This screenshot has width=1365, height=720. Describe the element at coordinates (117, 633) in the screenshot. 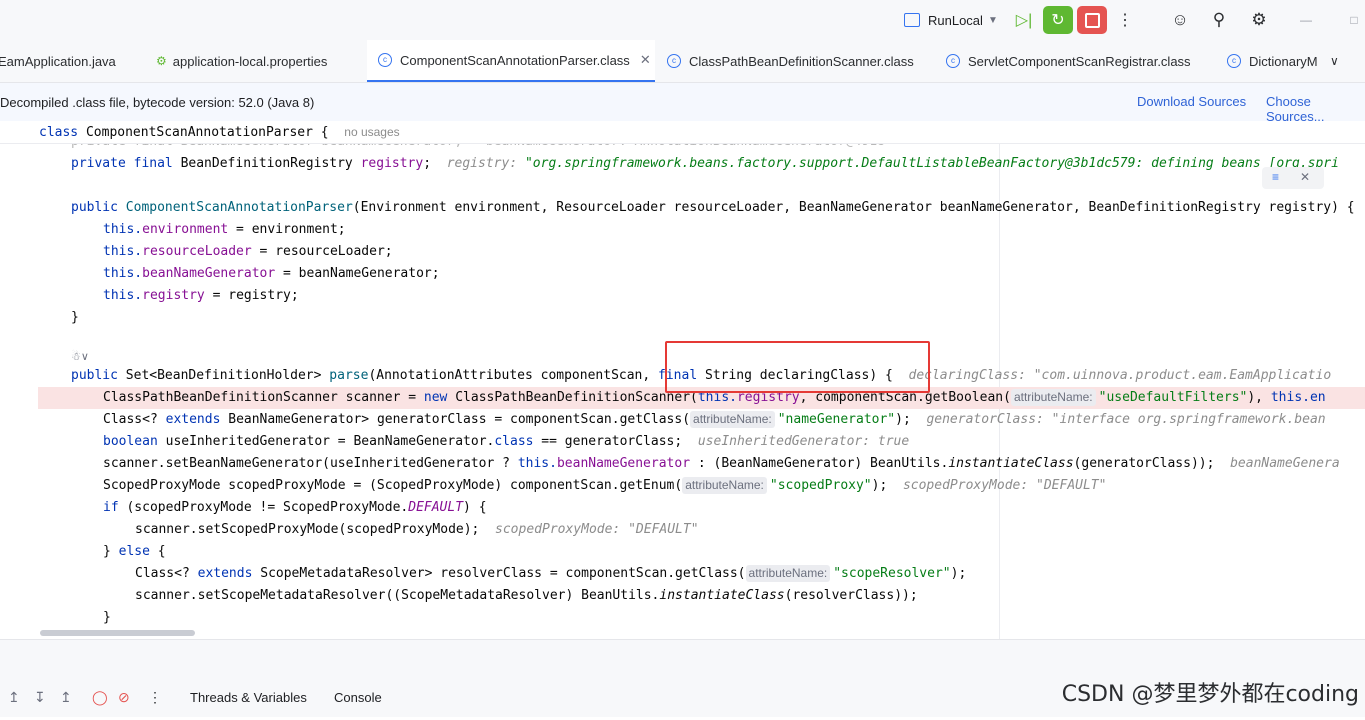

I see `horizontal-scrollbar` at that location.